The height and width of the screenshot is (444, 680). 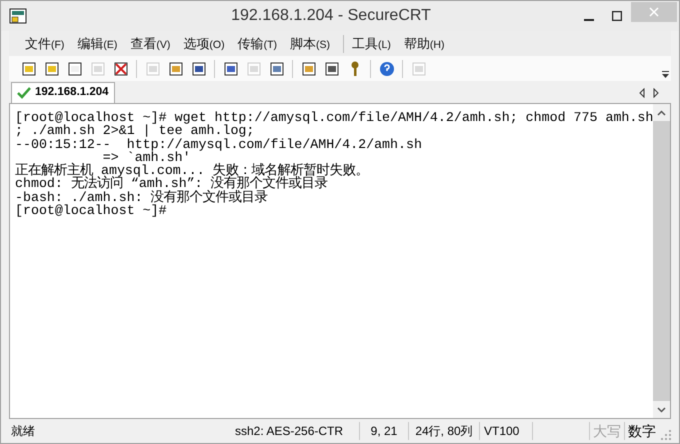 I want to click on session-tab: 192.168.1.204, so click(x=63, y=92).